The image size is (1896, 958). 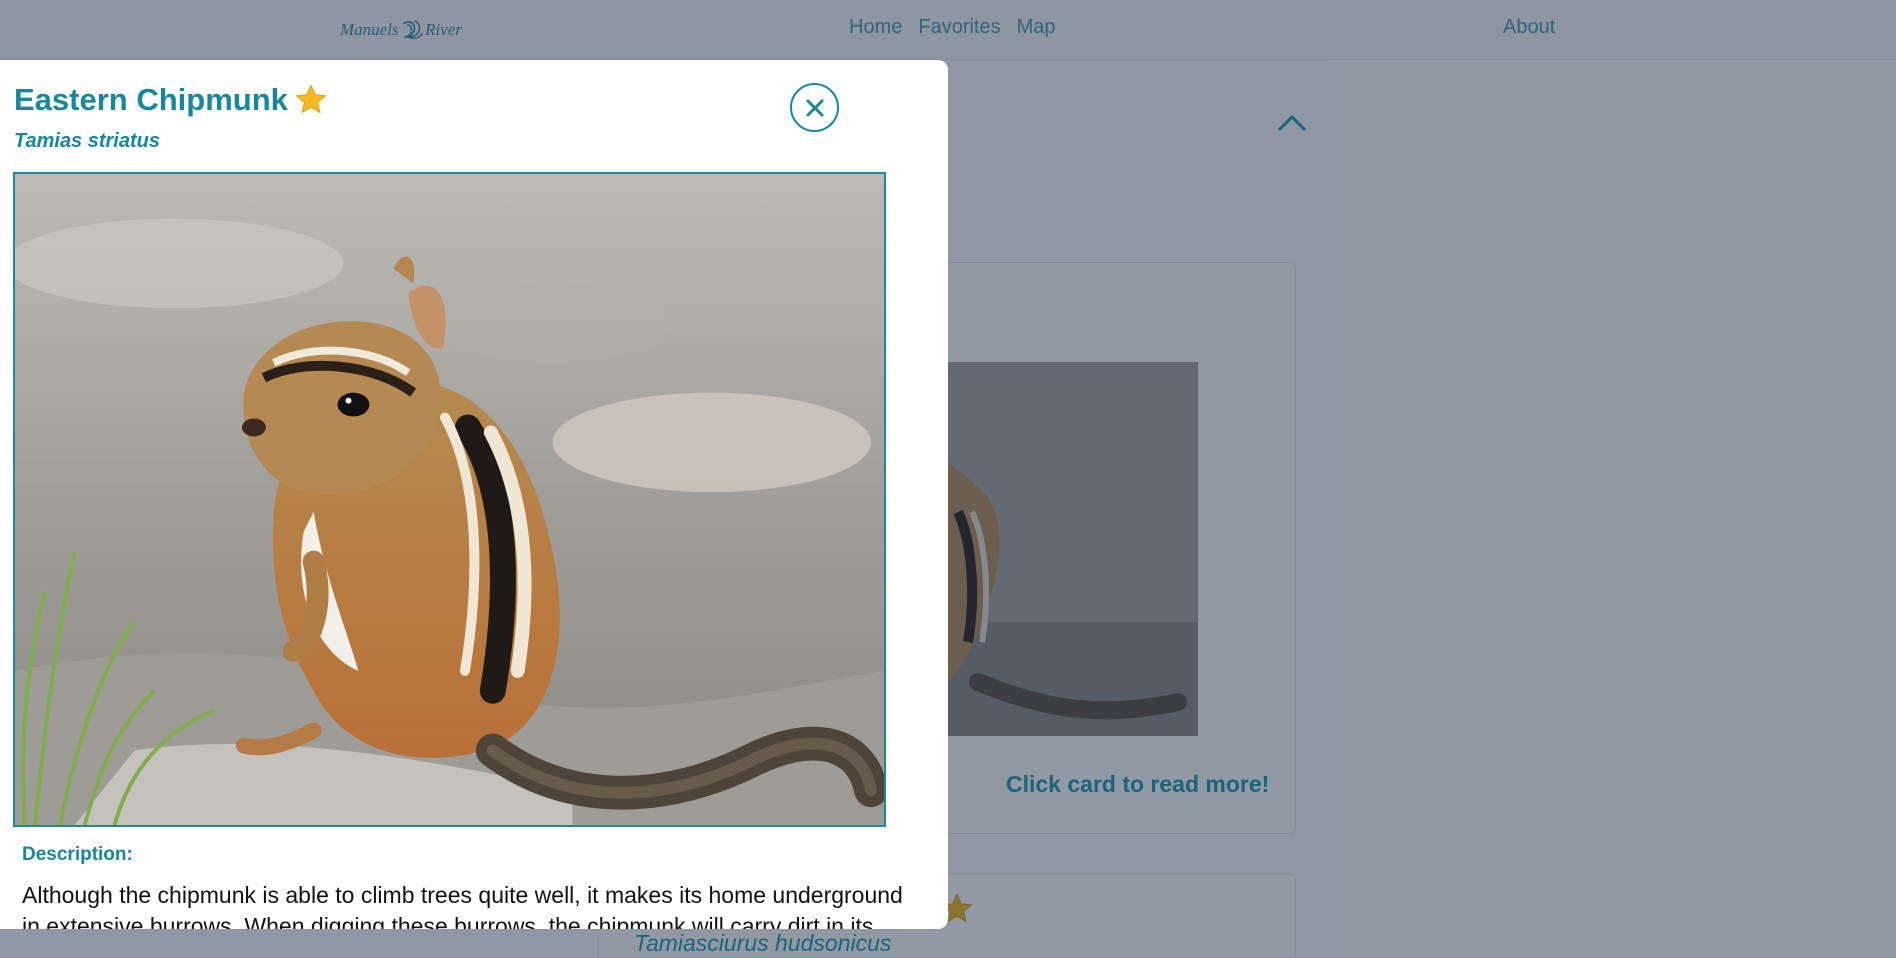 What do you see at coordinates (311, 100) in the screenshot?
I see `favorite-star-icon` at bounding box center [311, 100].